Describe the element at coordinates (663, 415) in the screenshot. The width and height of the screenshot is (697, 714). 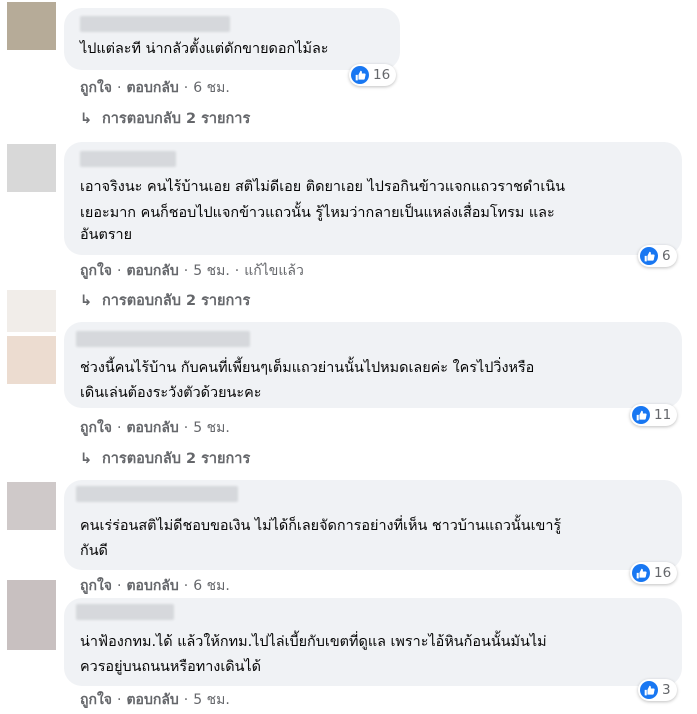
I see `reaction-count: 11` at that location.